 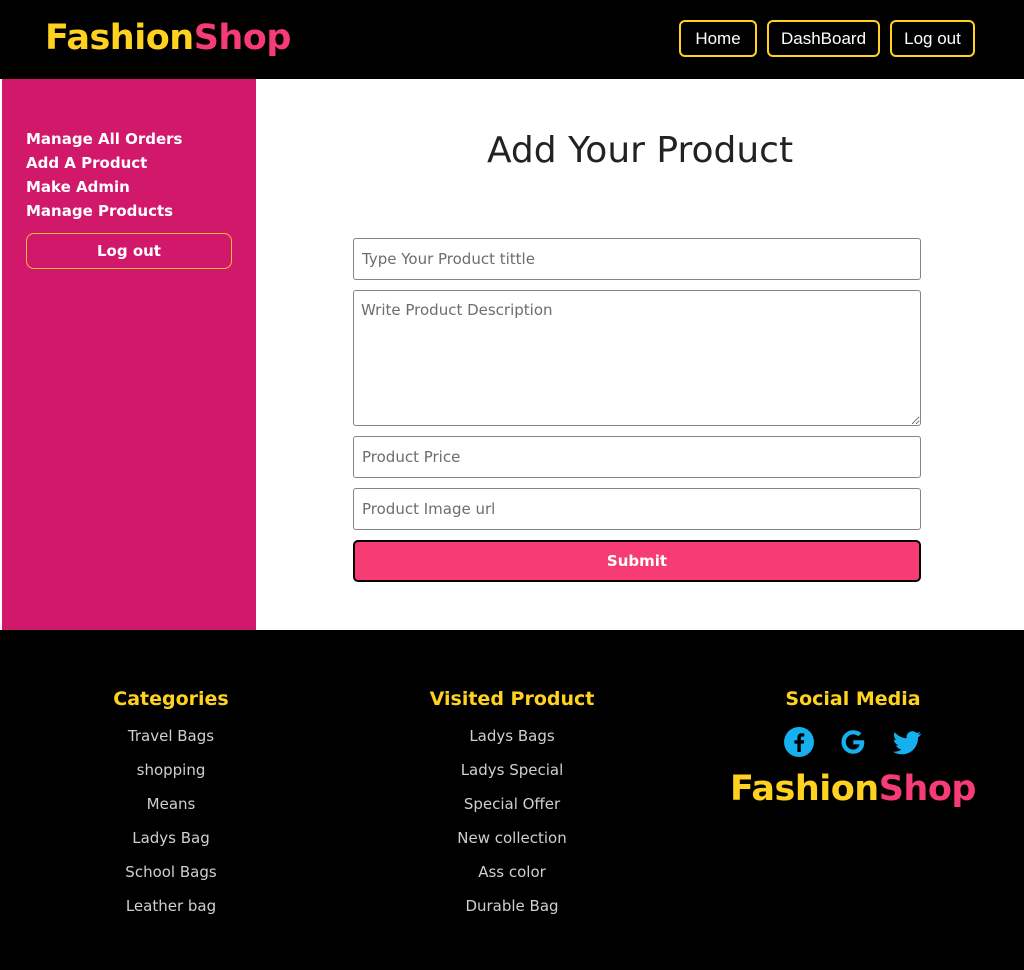 What do you see at coordinates (823, 38) in the screenshot?
I see `nav-dashboard-button: DashBoard` at bounding box center [823, 38].